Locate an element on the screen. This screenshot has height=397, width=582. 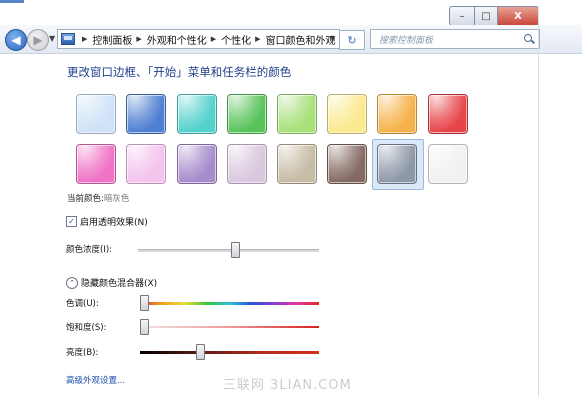
color-swatch-sea is located at coordinates (197, 114).